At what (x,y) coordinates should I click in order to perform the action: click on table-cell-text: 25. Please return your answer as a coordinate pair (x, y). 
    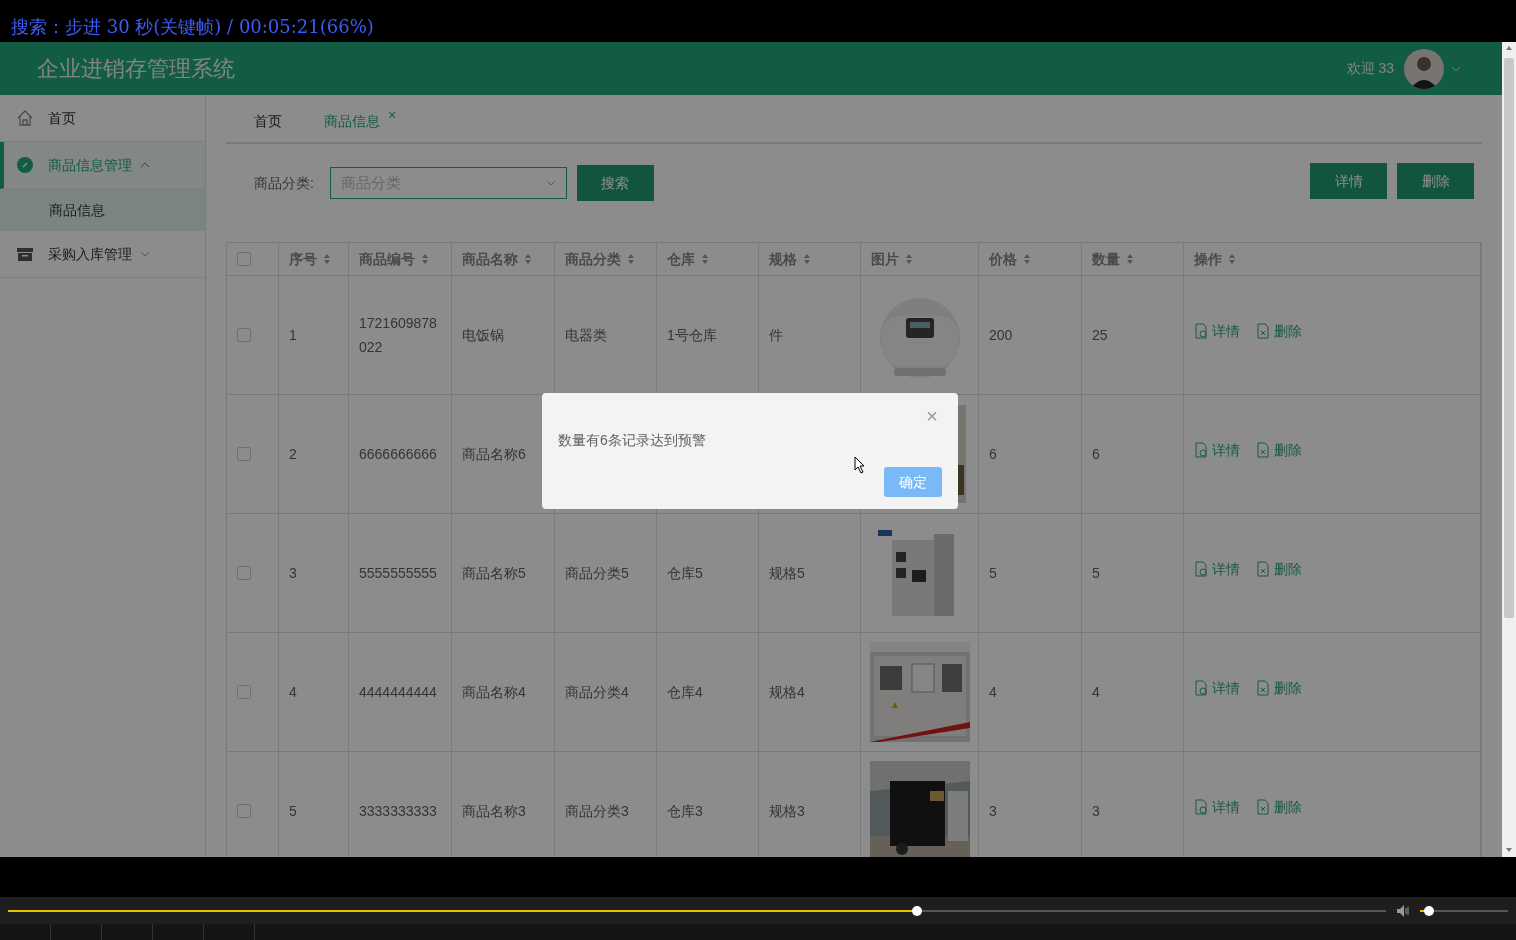
    Looking at the image, I should click on (1100, 335).